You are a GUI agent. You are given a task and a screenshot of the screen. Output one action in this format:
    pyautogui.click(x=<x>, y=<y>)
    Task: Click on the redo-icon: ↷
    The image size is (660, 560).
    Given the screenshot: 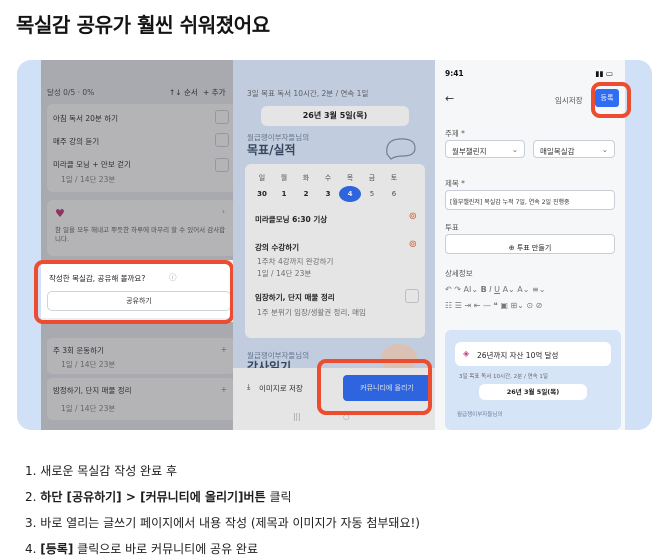 What is the action you would take?
    pyautogui.click(x=457, y=289)
    